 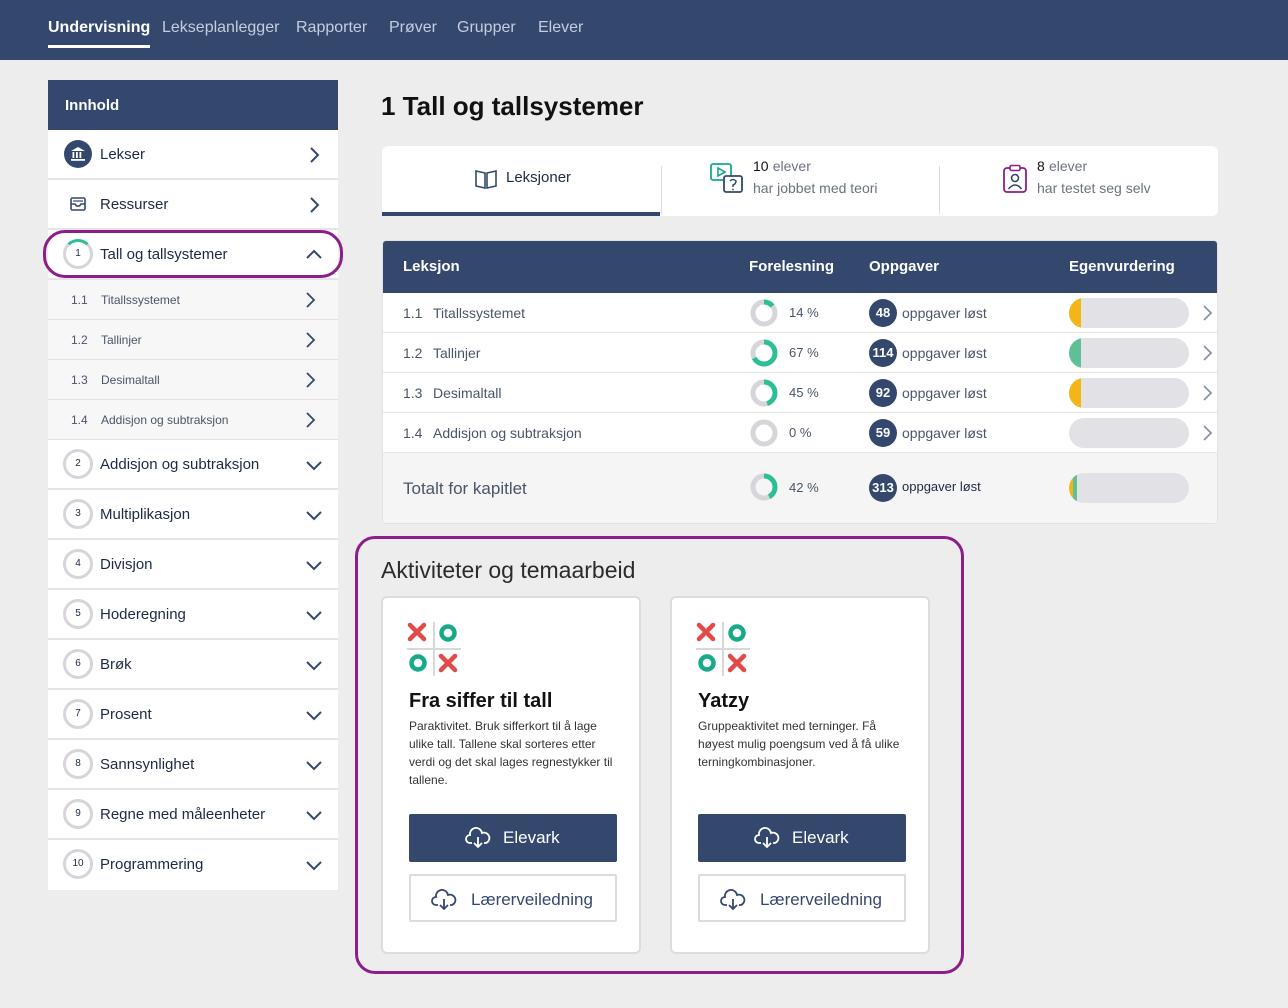 I want to click on sidebar-subitem-1-4: 1.4 Addisjon og subtraksjon, so click(x=193, y=420).